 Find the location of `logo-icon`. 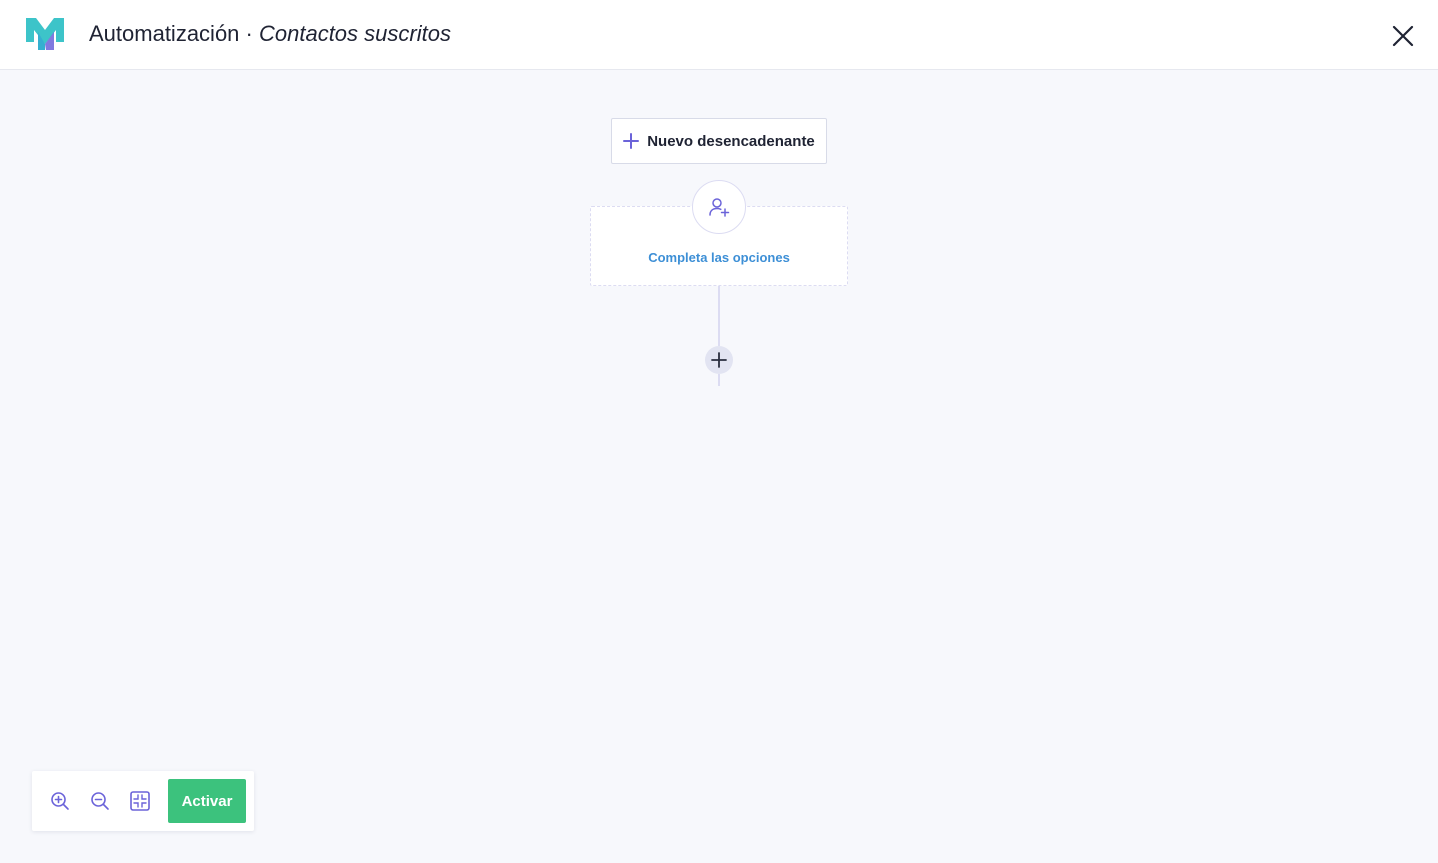

logo-icon is located at coordinates (45, 34).